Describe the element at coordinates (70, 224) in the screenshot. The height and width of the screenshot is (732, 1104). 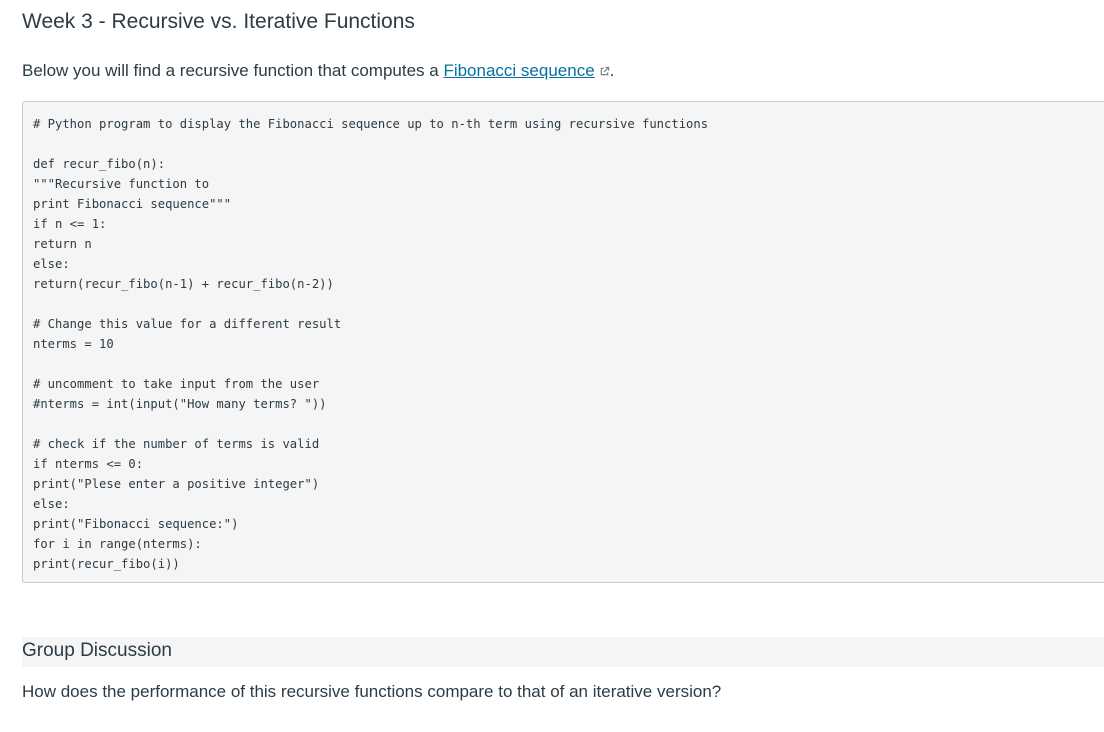
I see `code-line: if n <= 1:` at that location.